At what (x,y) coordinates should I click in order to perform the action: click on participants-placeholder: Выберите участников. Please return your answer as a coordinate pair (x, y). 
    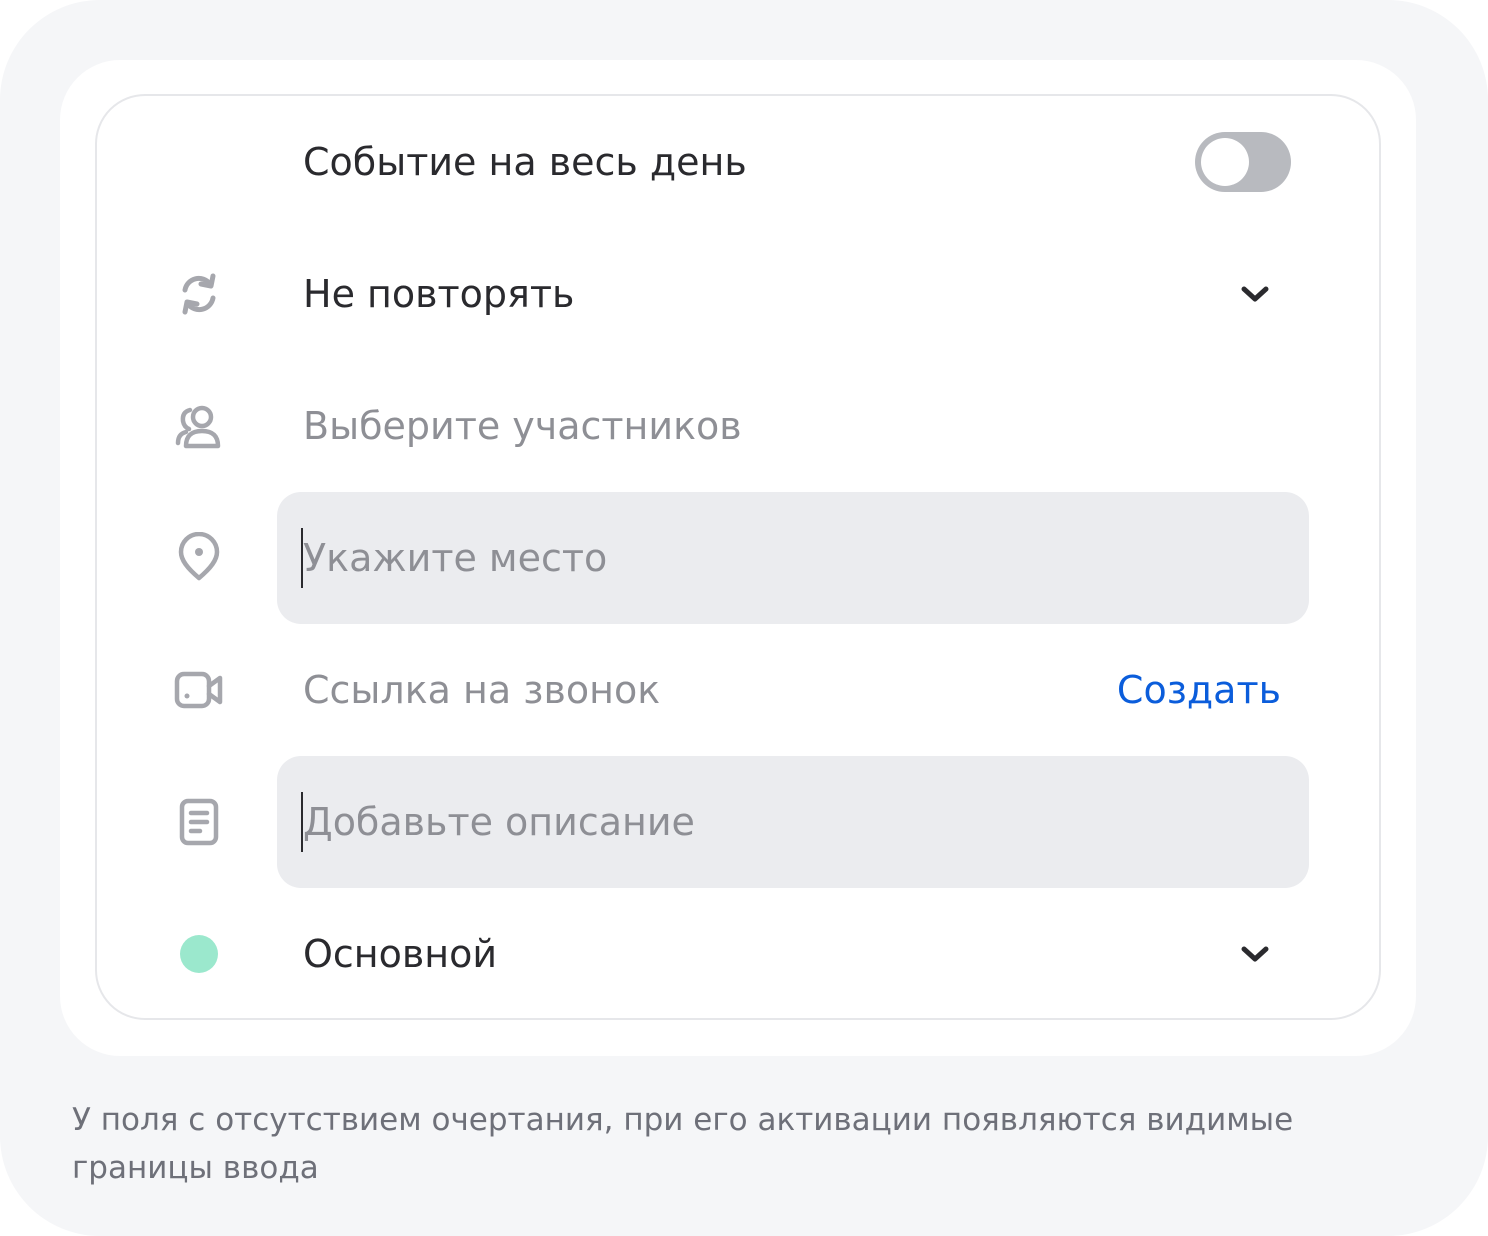
    Looking at the image, I should click on (522, 426).